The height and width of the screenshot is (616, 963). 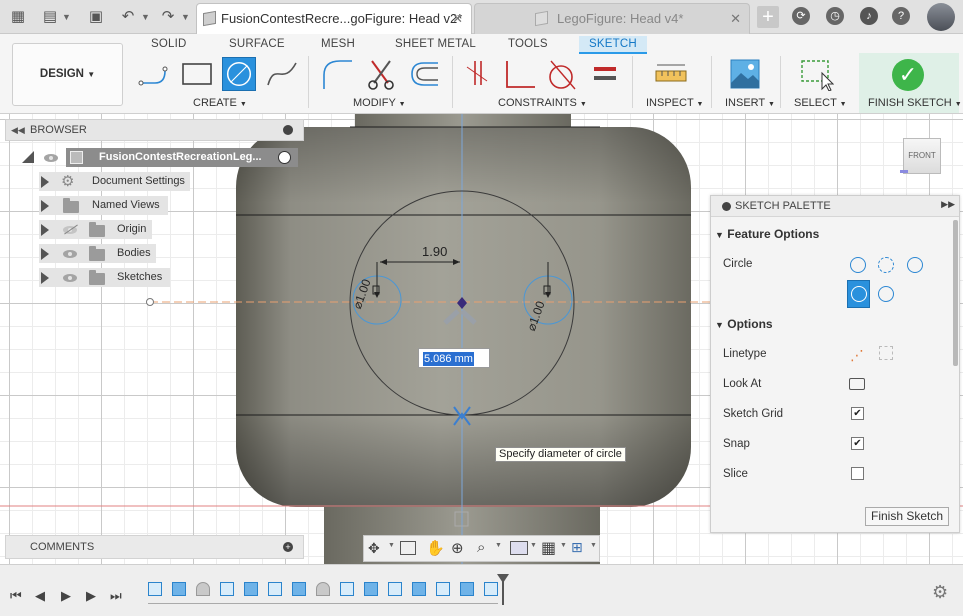 What do you see at coordinates (323, 589) in the screenshot?
I see `timeline-fillet-feature` at bounding box center [323, 589].